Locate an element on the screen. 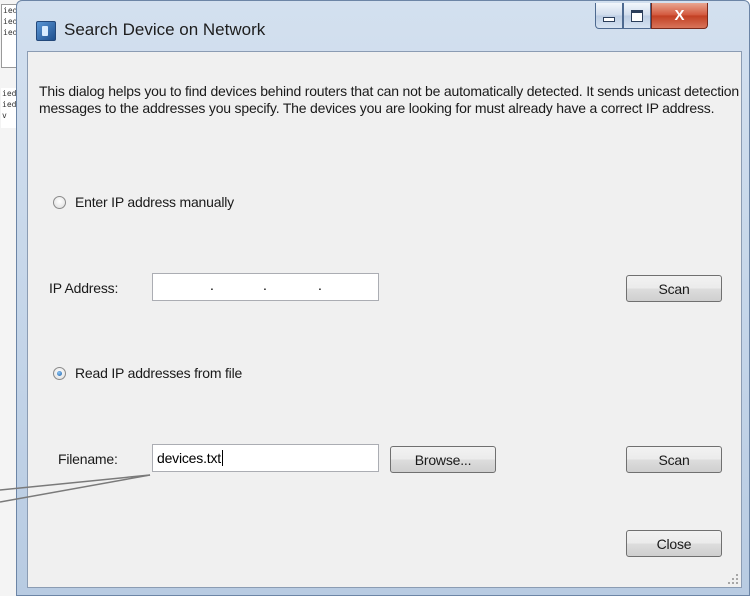  maximize-icon is located at coordinates (637, 15).